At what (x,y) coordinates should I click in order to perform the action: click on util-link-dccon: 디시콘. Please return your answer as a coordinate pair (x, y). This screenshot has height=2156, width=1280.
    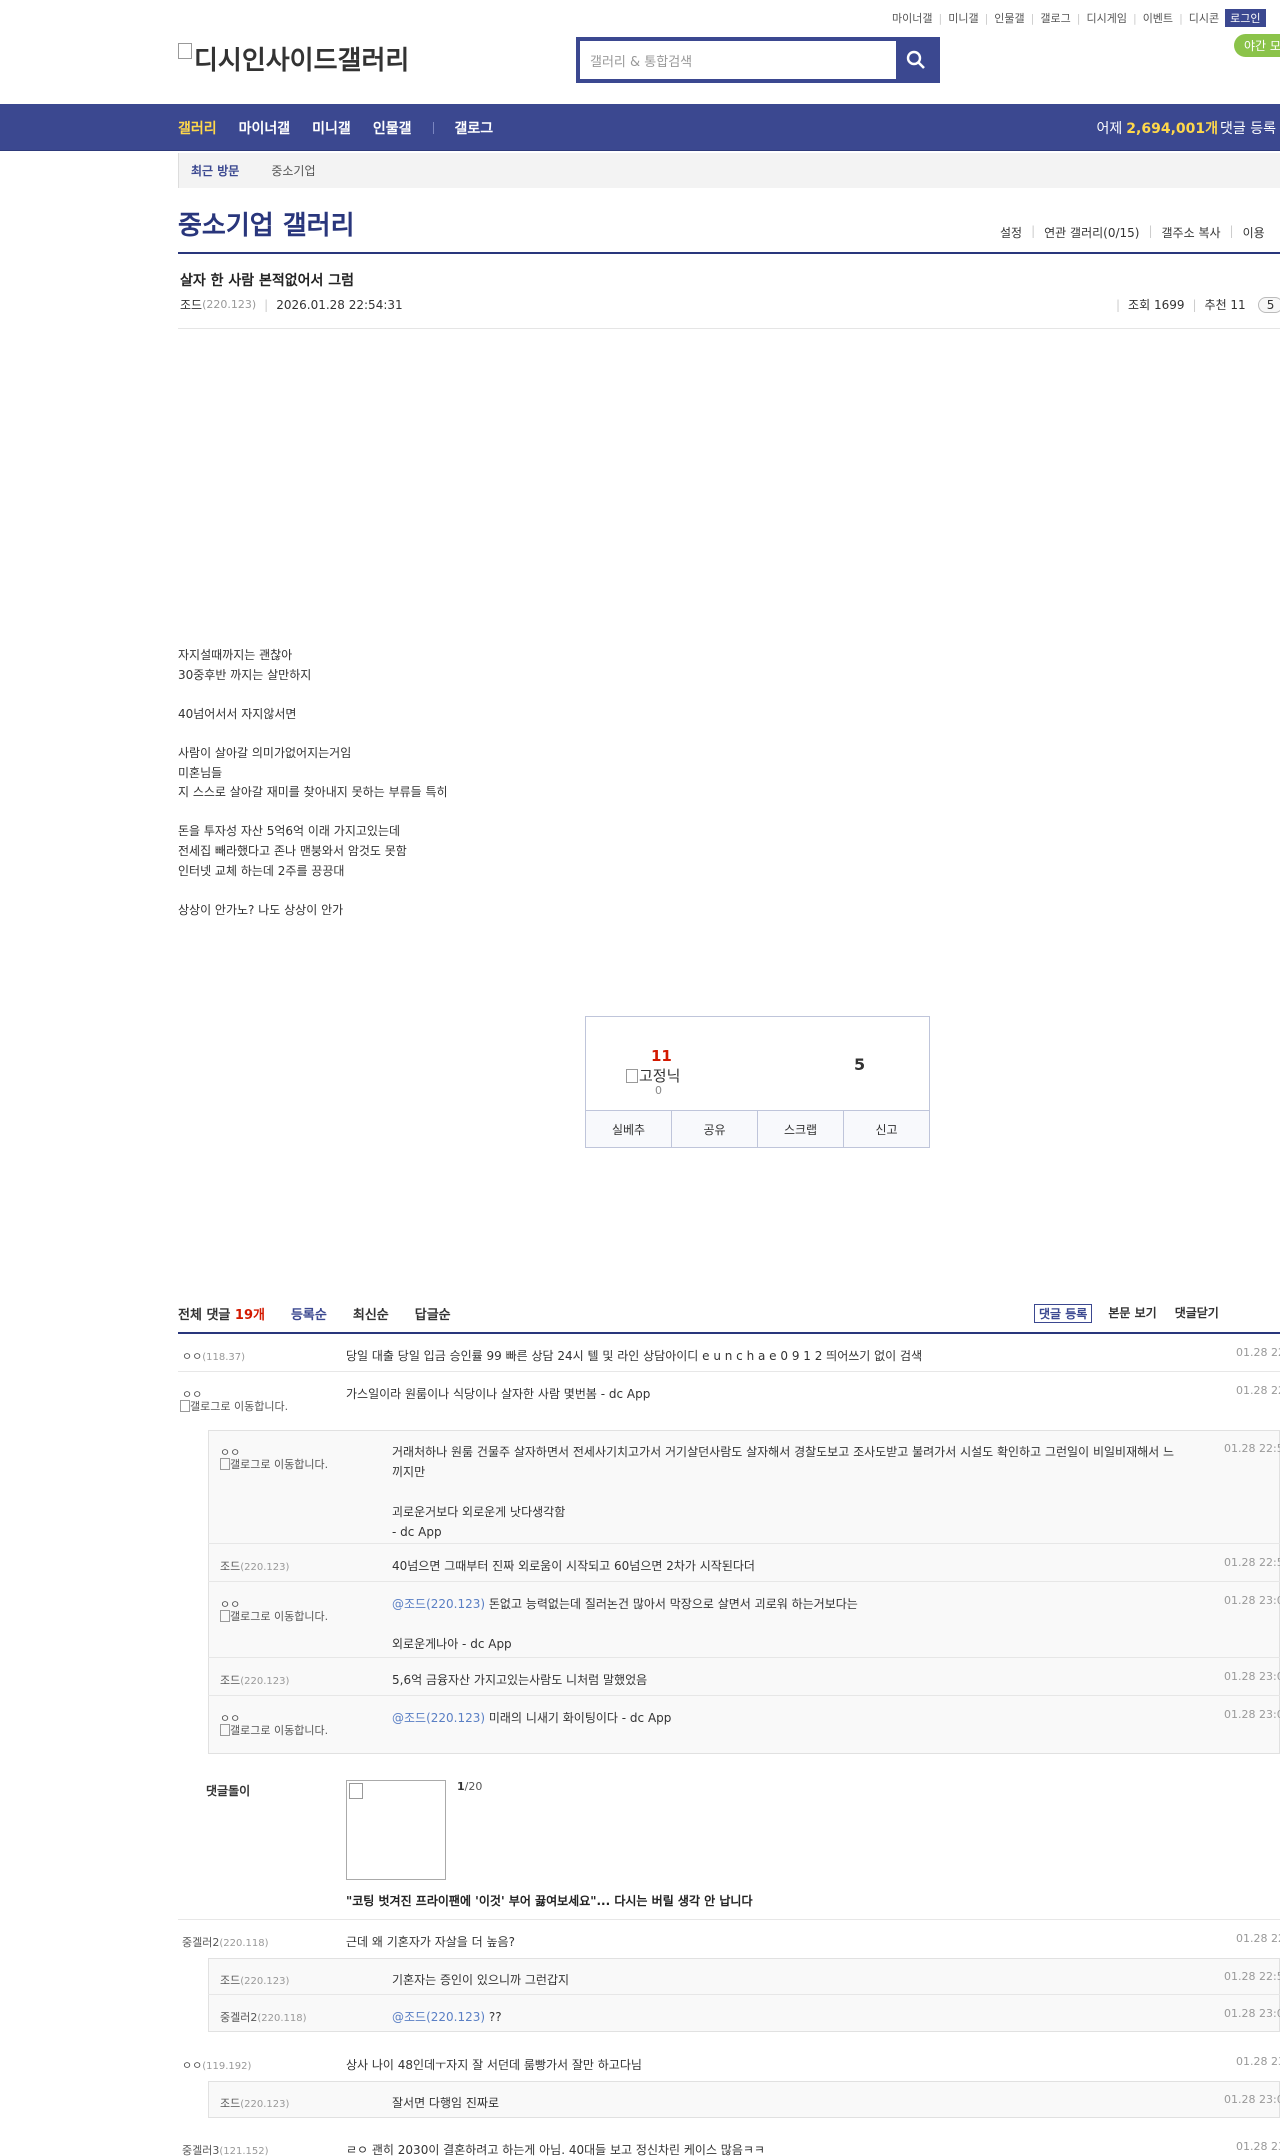
    Looking at the image, I should click on (1204, 18).